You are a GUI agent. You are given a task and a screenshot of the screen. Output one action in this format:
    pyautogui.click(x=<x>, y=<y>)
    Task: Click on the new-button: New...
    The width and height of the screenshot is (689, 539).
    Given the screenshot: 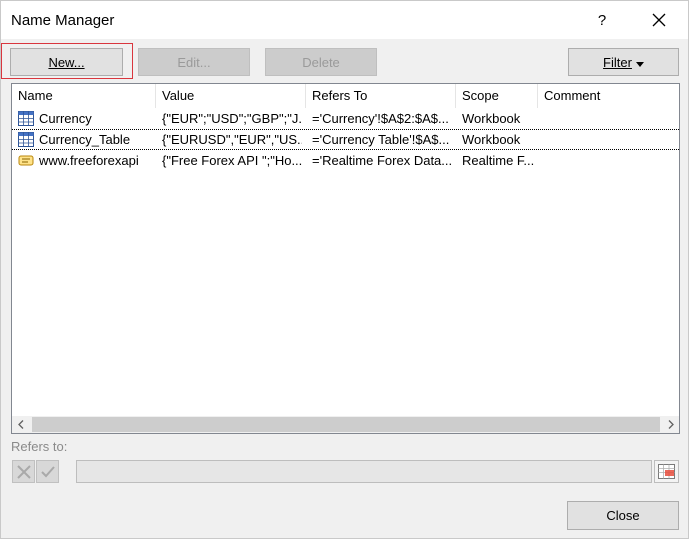 What is the action you would take?
    pyautogui.click(x=66, y=62)
    